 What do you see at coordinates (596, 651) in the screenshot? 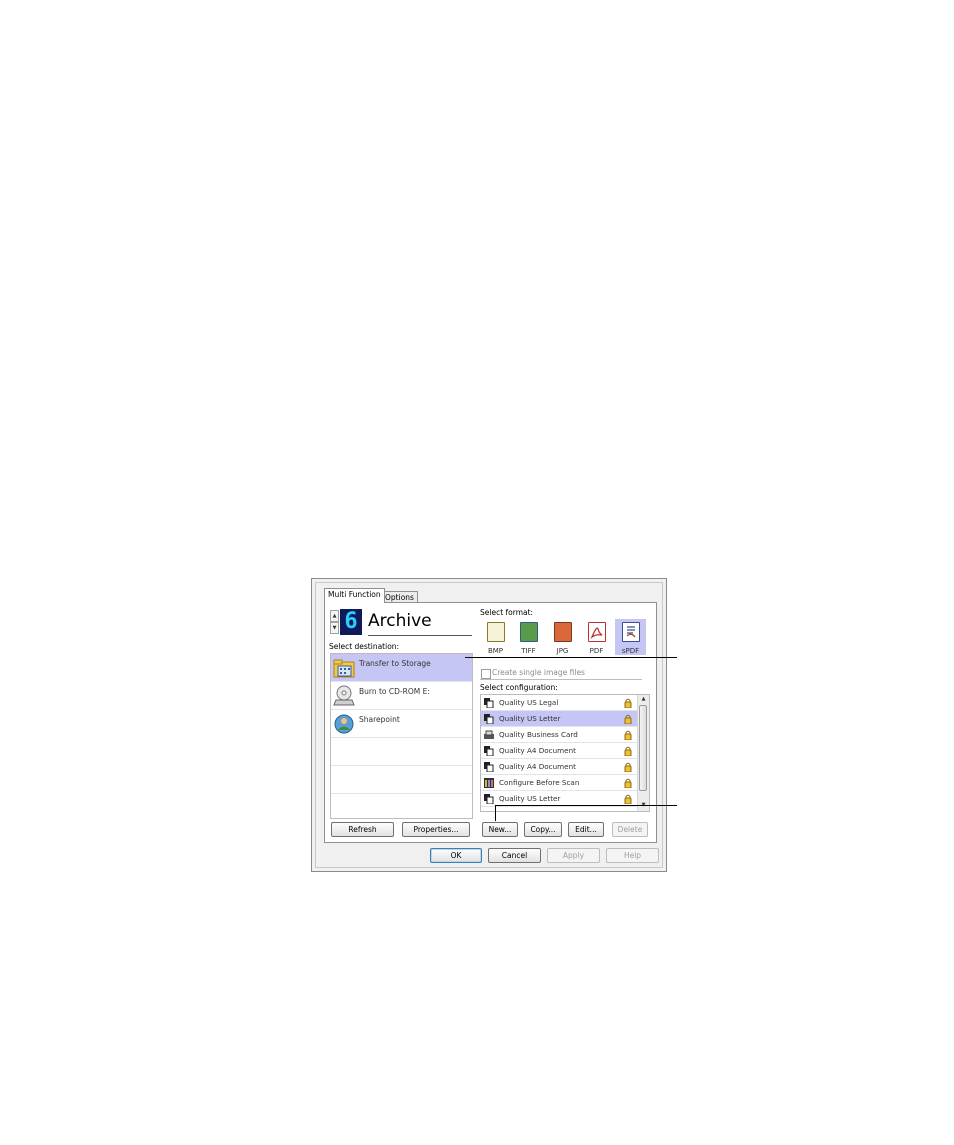
I see `format-label: PDF` at bounding box center [596, 651].